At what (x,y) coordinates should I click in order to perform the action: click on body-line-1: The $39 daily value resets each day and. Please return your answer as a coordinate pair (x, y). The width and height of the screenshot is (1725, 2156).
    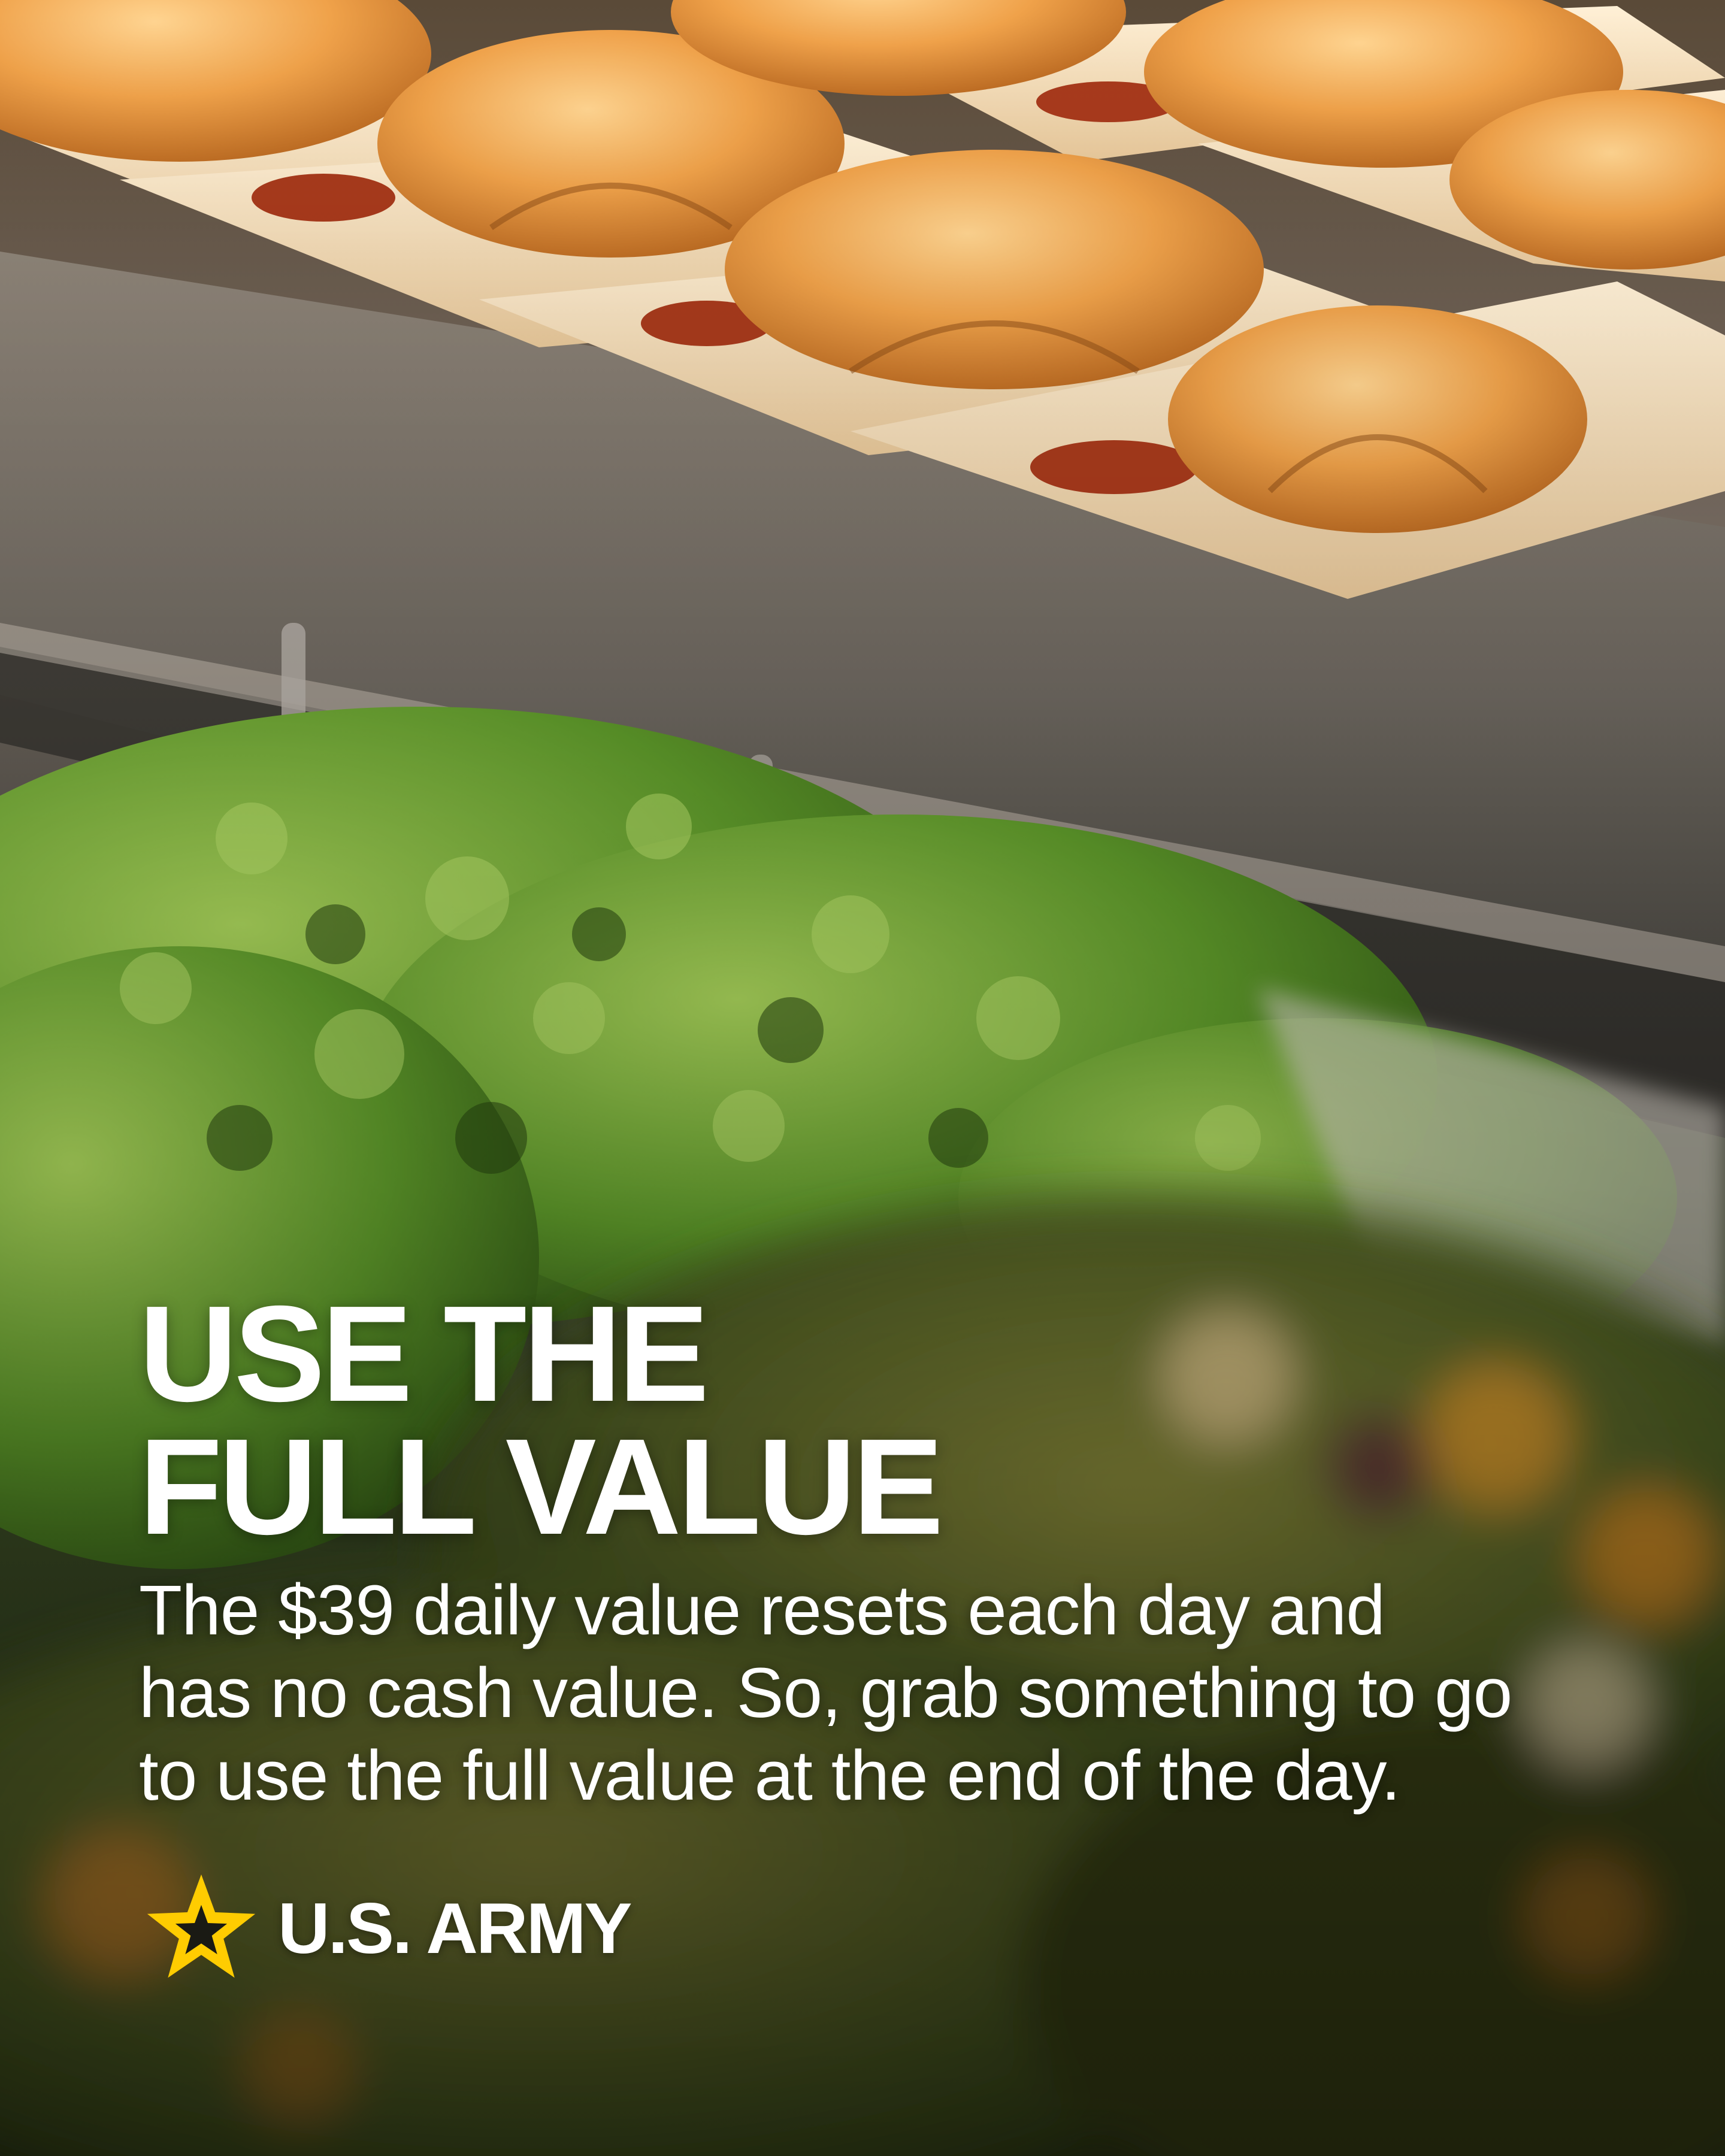
    Looking at the image, I should click on (762, 1610).